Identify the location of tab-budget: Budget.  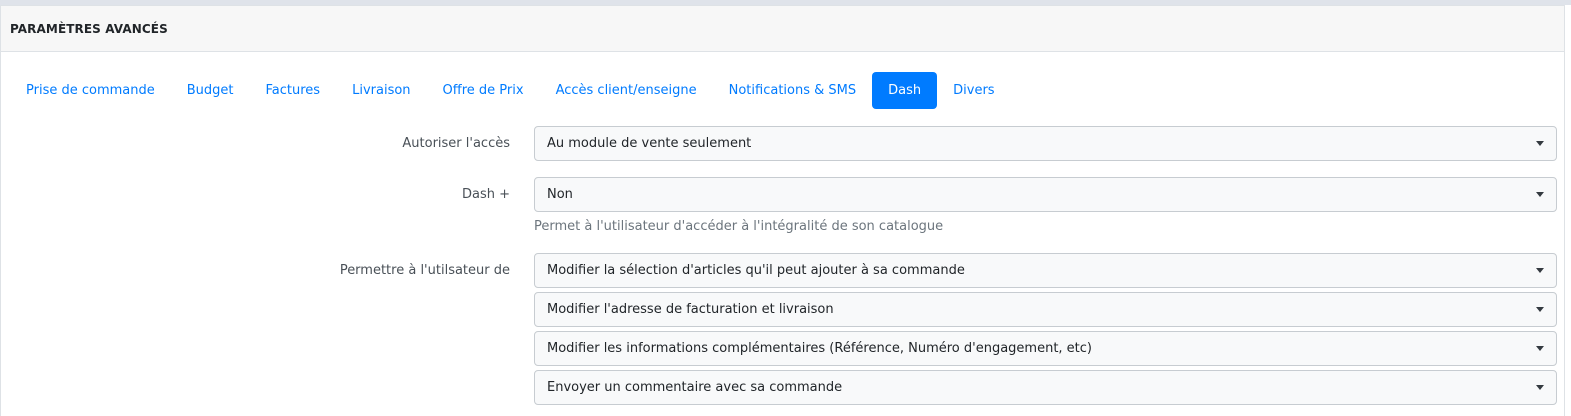
(210, 90).